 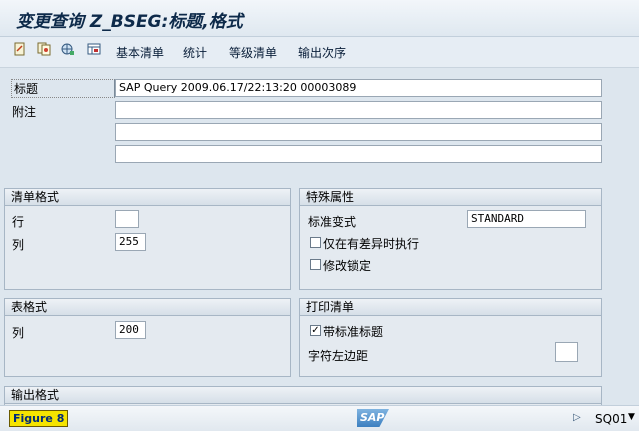 What do you see at coordinates (253, 52) in the screenshot?
I see `ranked-list-button: 等级清单` at bounding box center [253, 52].